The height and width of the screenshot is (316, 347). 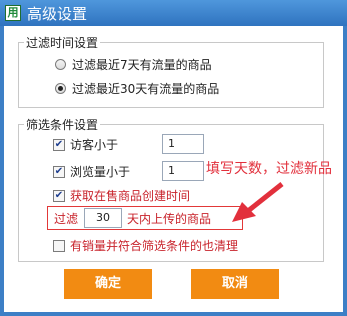 What do you see at coordinates (59, 171) in the screenshot?
I see `views-checkbox` at bounding box center [59, 171].